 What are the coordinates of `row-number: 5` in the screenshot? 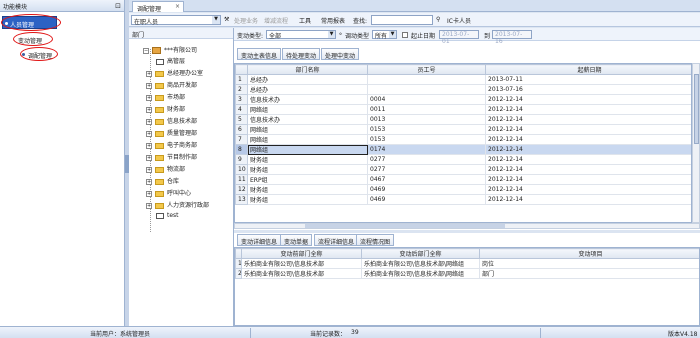 It's located at (241, 119).